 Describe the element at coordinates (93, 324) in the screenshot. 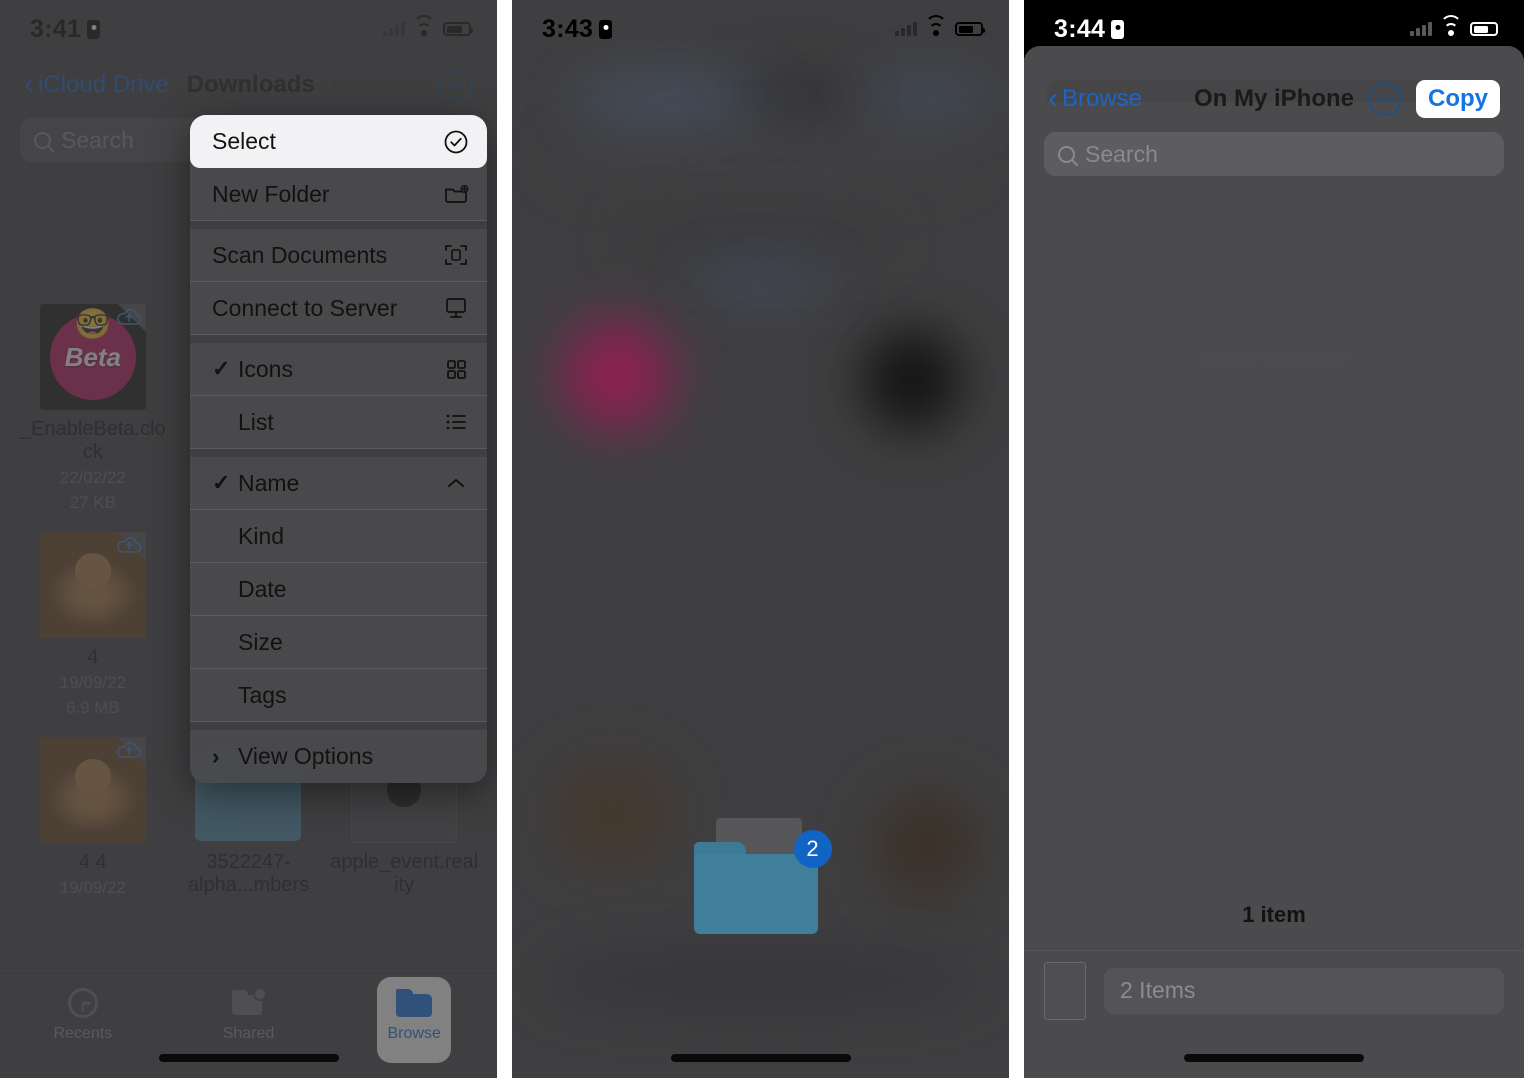

I see `nerd-face-emoji: 🤓` at that location.